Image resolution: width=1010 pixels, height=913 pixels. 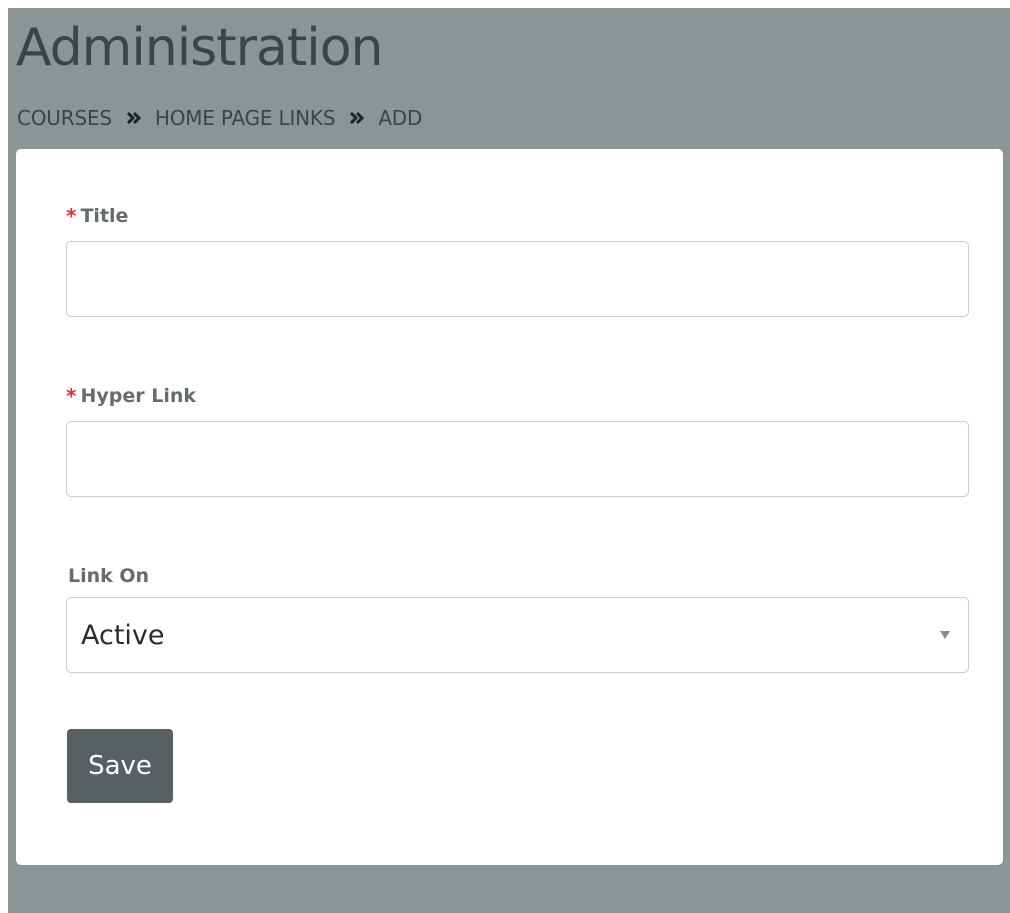 I want to click on hyperlink-label-text: Hyper Link, so click(x=138, y=396).